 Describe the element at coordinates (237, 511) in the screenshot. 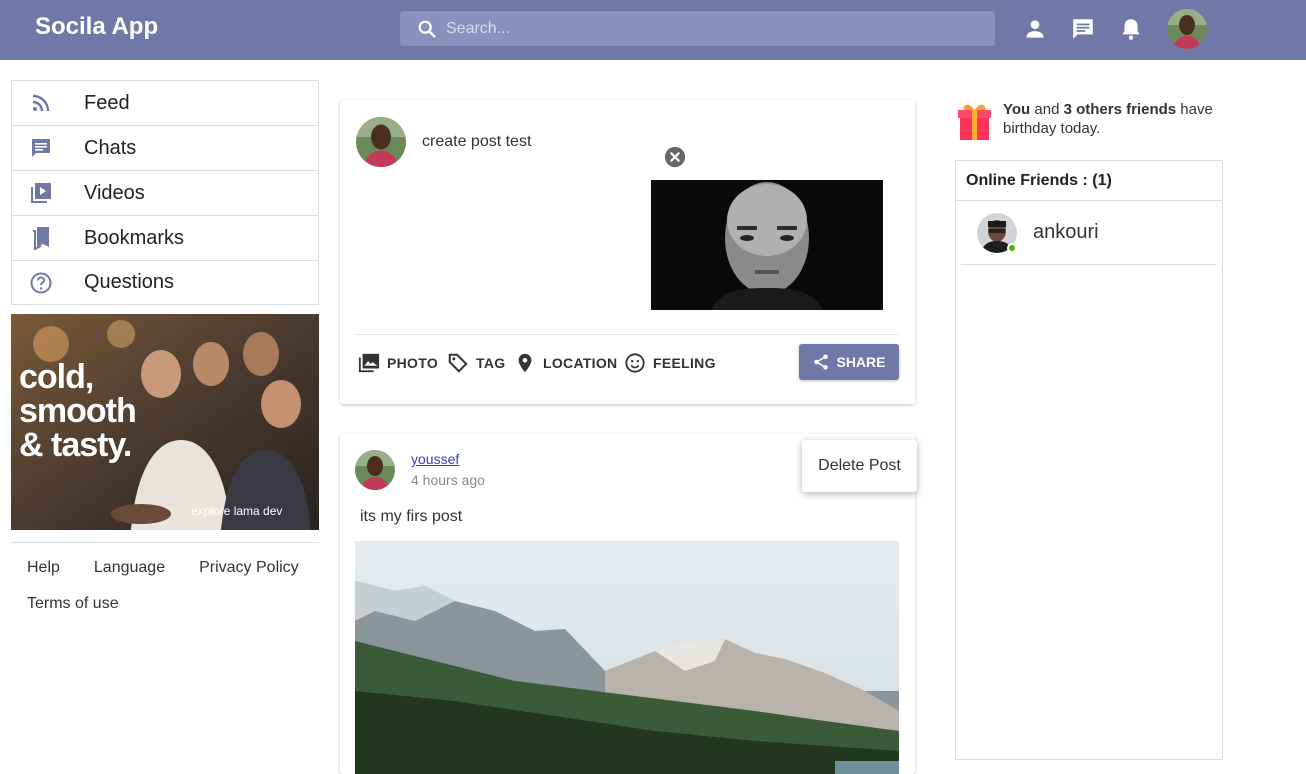

I see `ad-subtext: explore lama dev` at that location.